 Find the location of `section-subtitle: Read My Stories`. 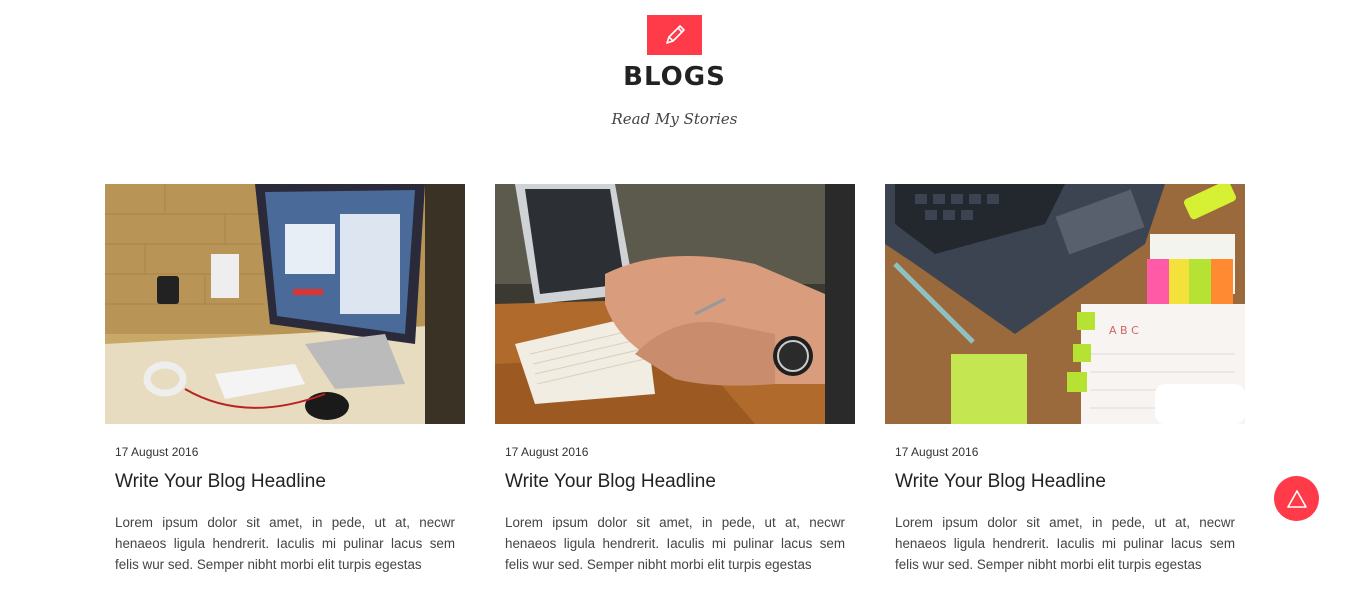

section-subtitle: Read My Stories is located at coordinates (674, 119).